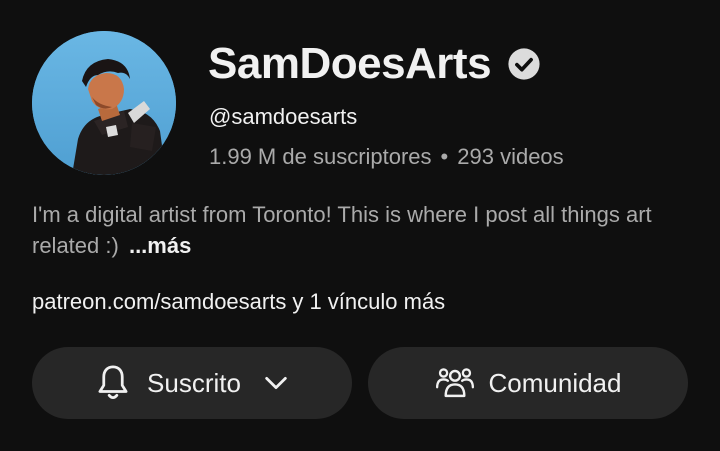 This screenshot has width=720, height=451. What do you see at coordinates (510, 156) in the screenshot?
I see `video-count: 293 videos` at bounding box center [510, 156].